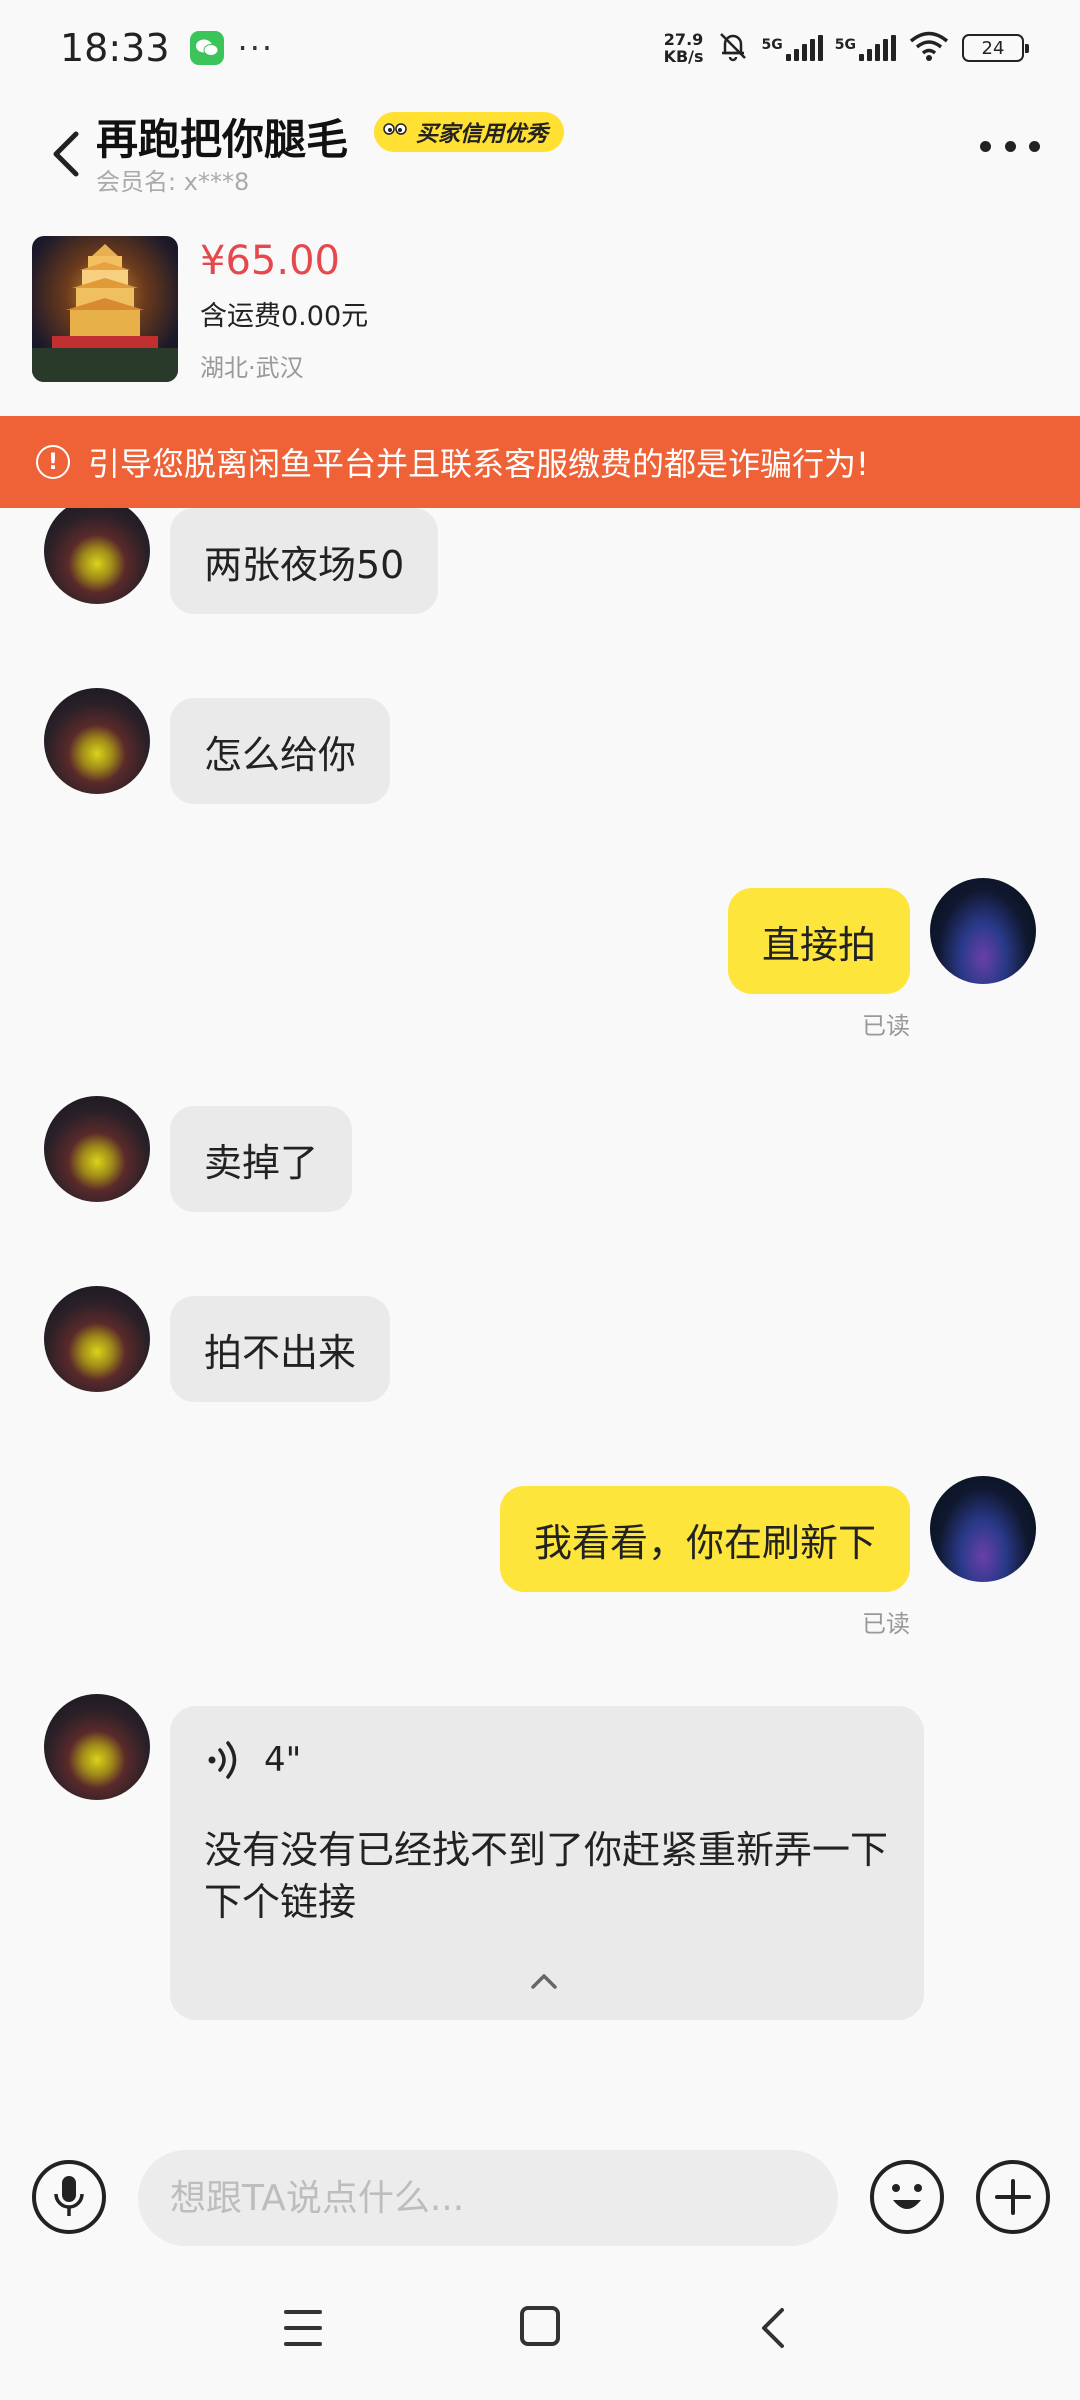 This screenshot has width=1080, height=2400. Describe the element at coordinates (115, 48) in the screenshot. I see `status-time: 18:33` at that location.